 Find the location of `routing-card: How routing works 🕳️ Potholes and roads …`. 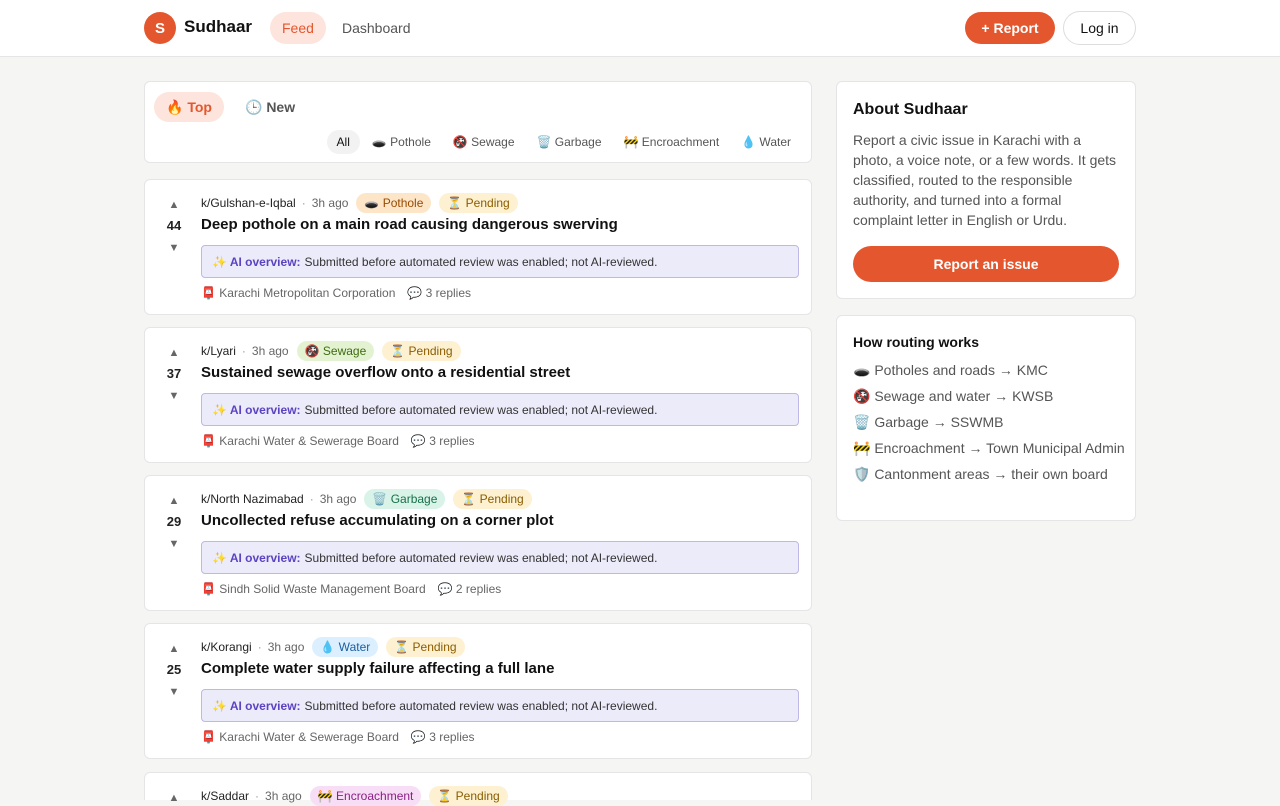

routing-card: How routing works 🕳️ Potholes and roads … is located at coordinates (986, 418).